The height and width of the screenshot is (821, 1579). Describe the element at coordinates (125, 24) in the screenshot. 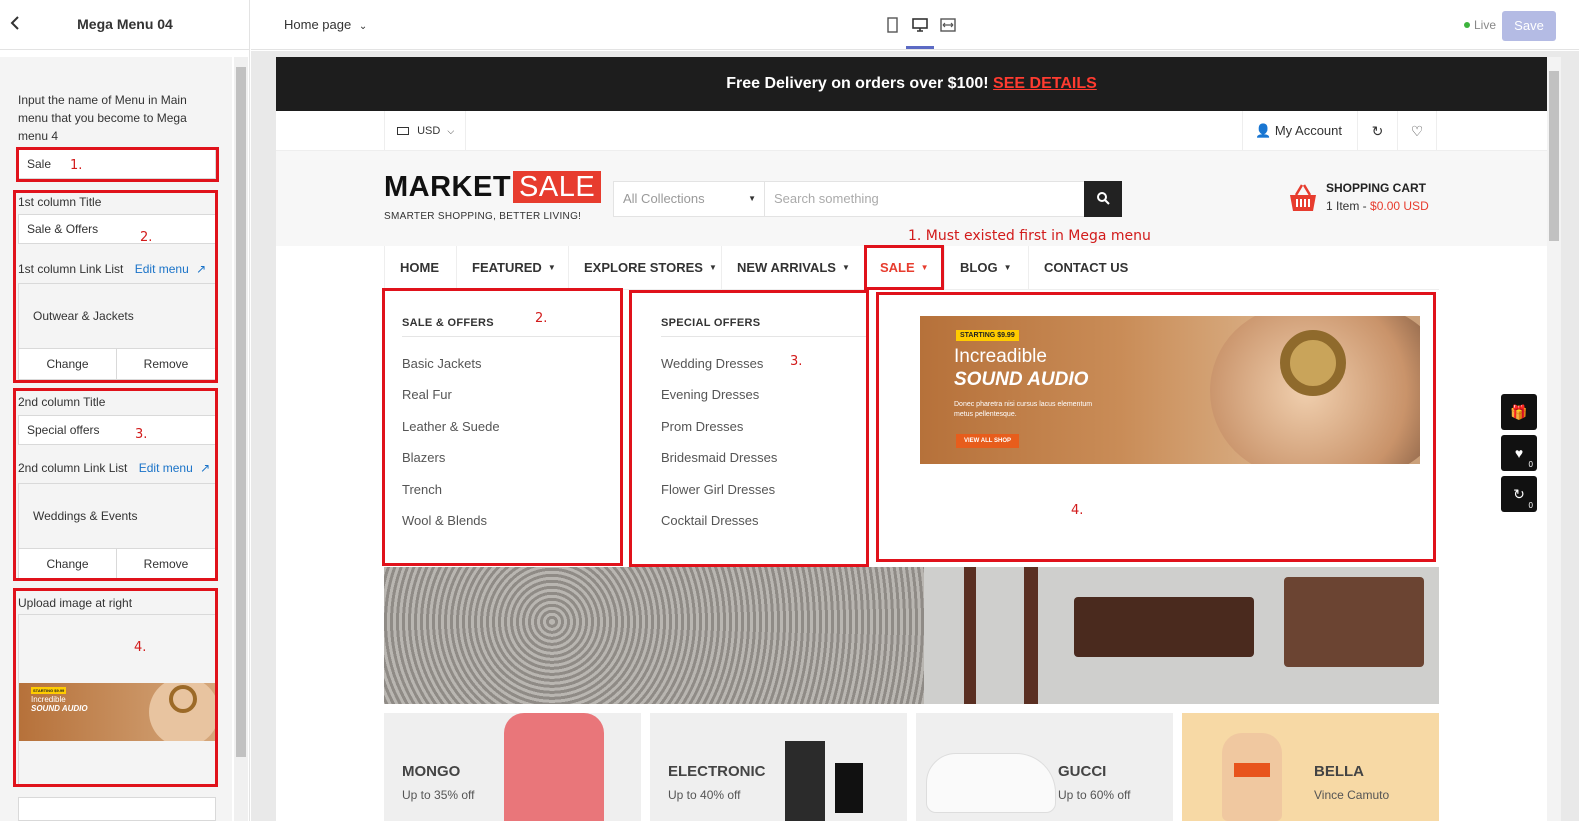

I see `sidebar-title: Mega Menu 04` at that location.